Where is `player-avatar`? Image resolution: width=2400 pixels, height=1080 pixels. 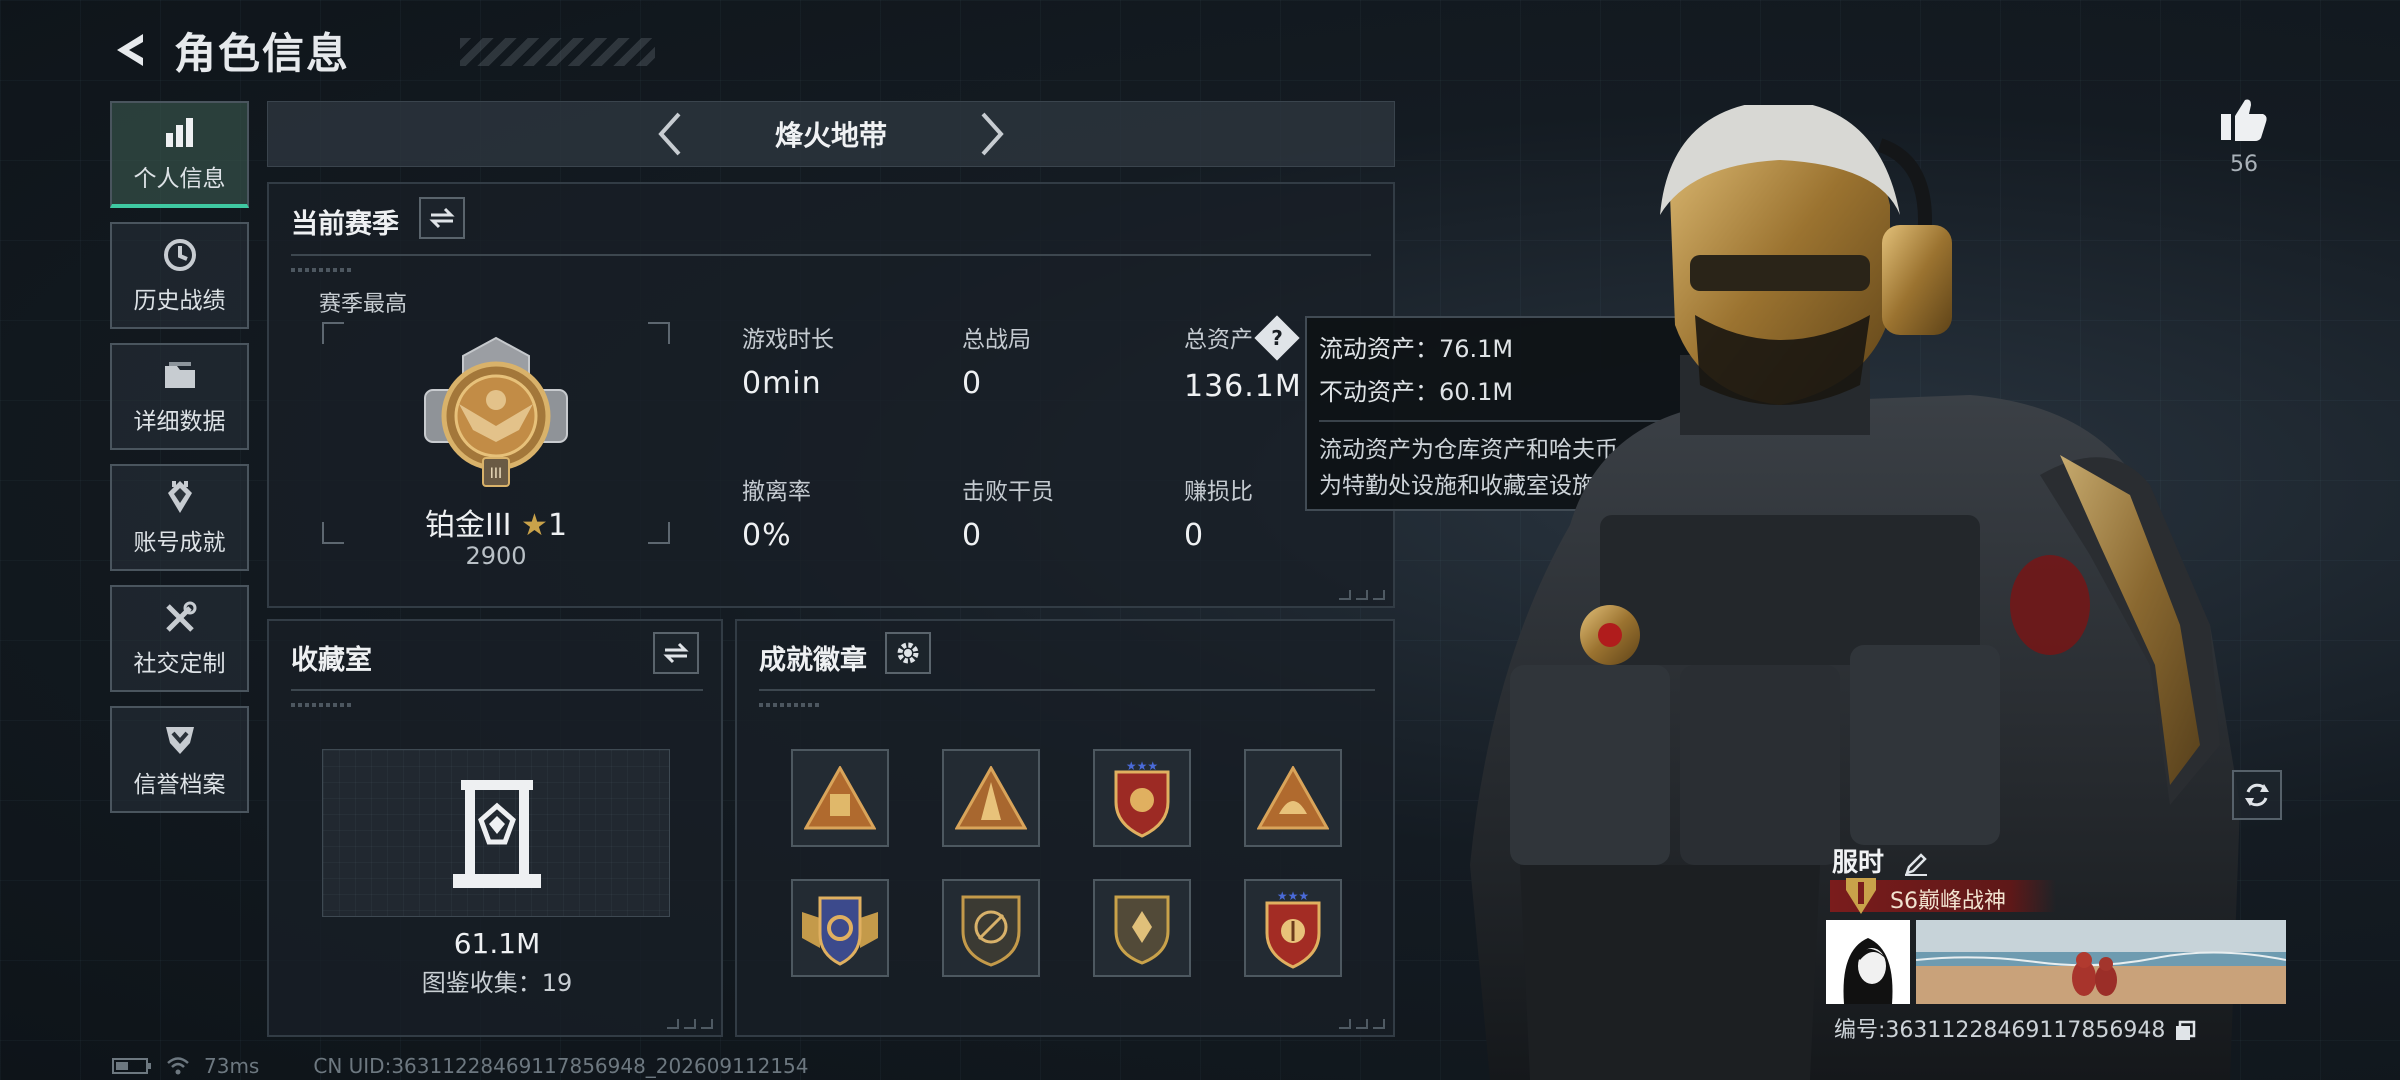
player-avatar is located at coordinates (1868, 962).